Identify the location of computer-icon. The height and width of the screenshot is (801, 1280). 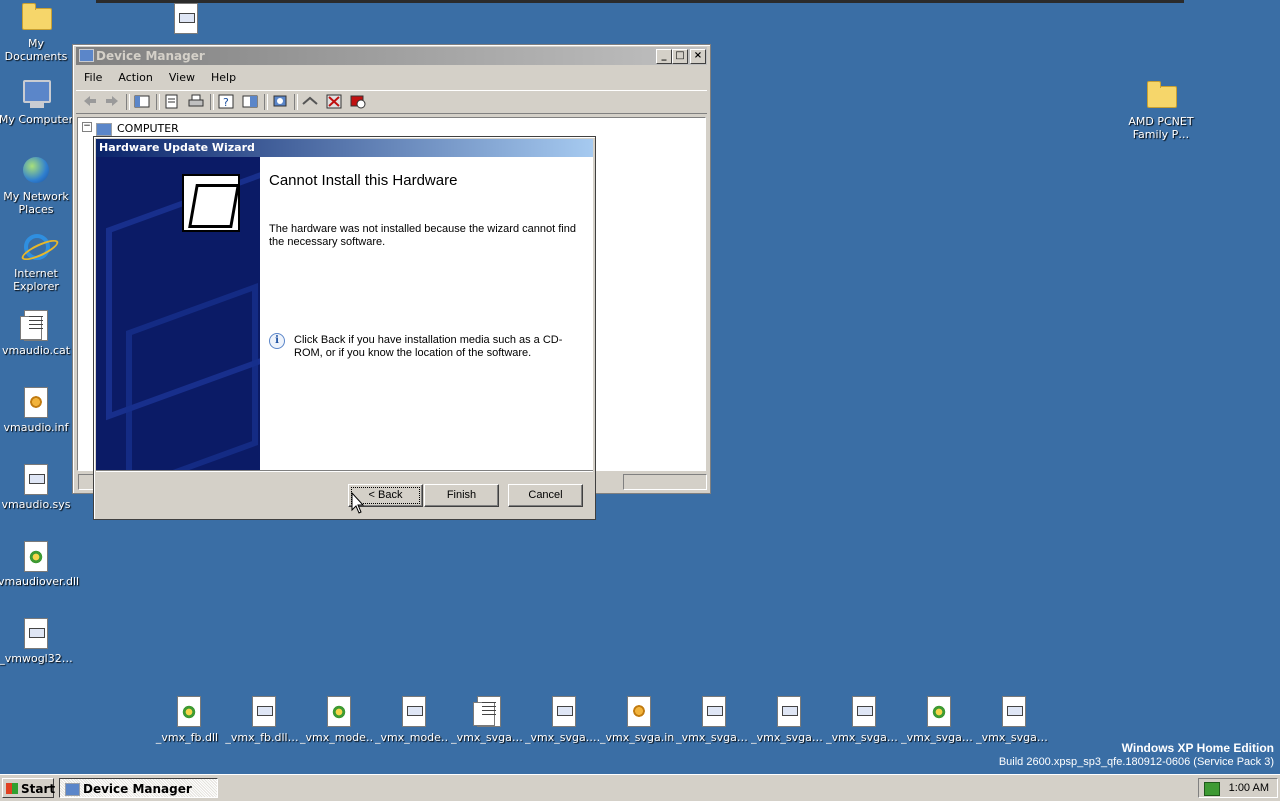
(36, 94).